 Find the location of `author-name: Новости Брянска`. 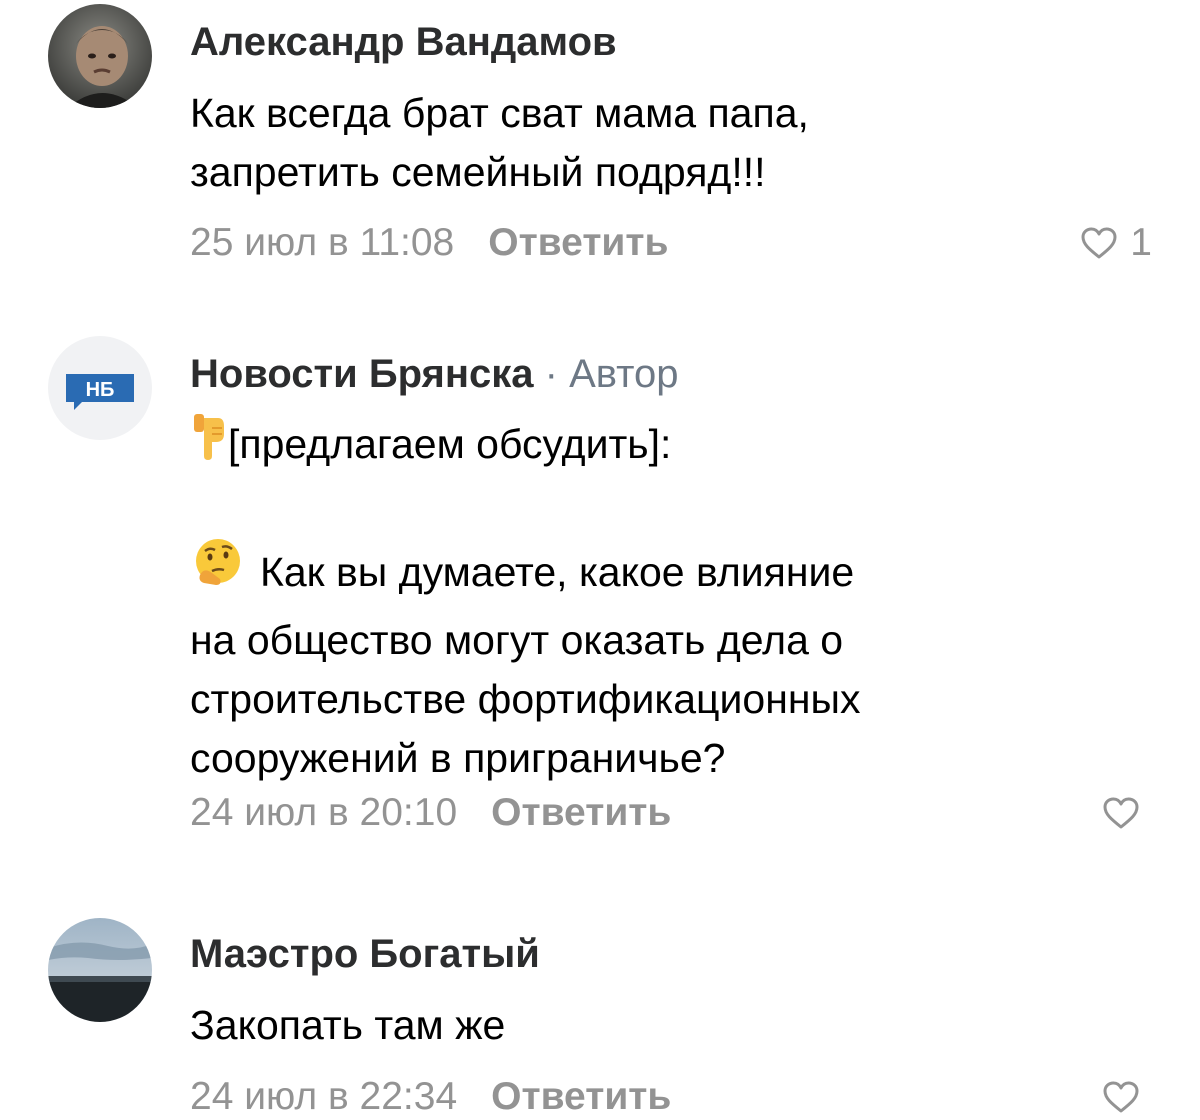

author-name: Новости Брянска is located at coordinates (362, 374).